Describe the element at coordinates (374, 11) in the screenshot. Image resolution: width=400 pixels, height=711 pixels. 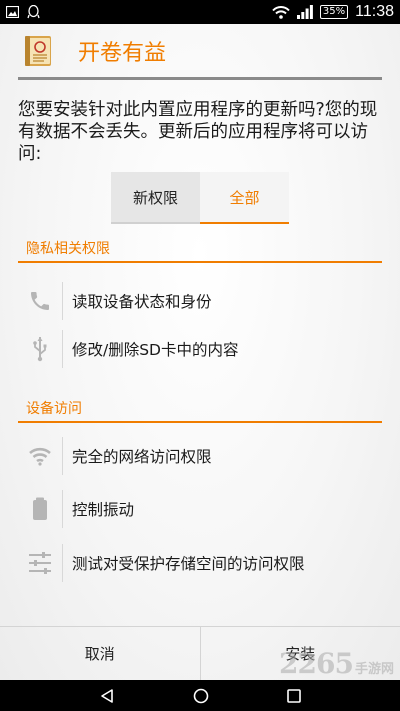
I see `clock: 11:38` at that location.